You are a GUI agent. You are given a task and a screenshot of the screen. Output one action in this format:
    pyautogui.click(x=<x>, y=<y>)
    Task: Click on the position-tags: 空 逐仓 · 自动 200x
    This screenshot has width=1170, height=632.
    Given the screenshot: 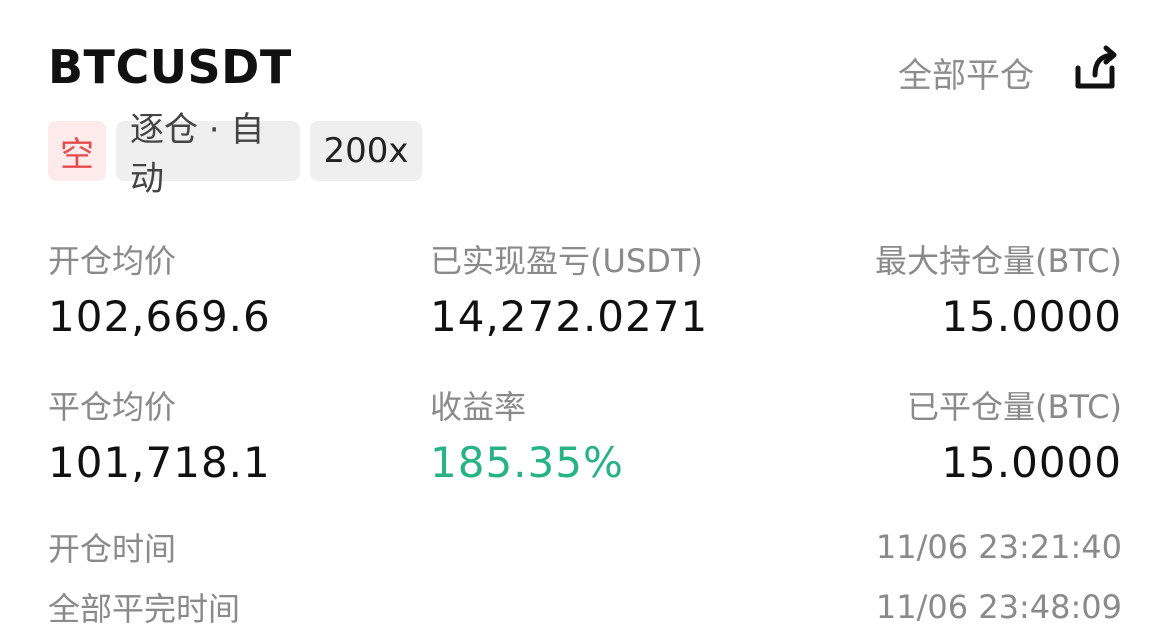 What is the action you would take?
    pyautogui.click(x=235, y=154)
    